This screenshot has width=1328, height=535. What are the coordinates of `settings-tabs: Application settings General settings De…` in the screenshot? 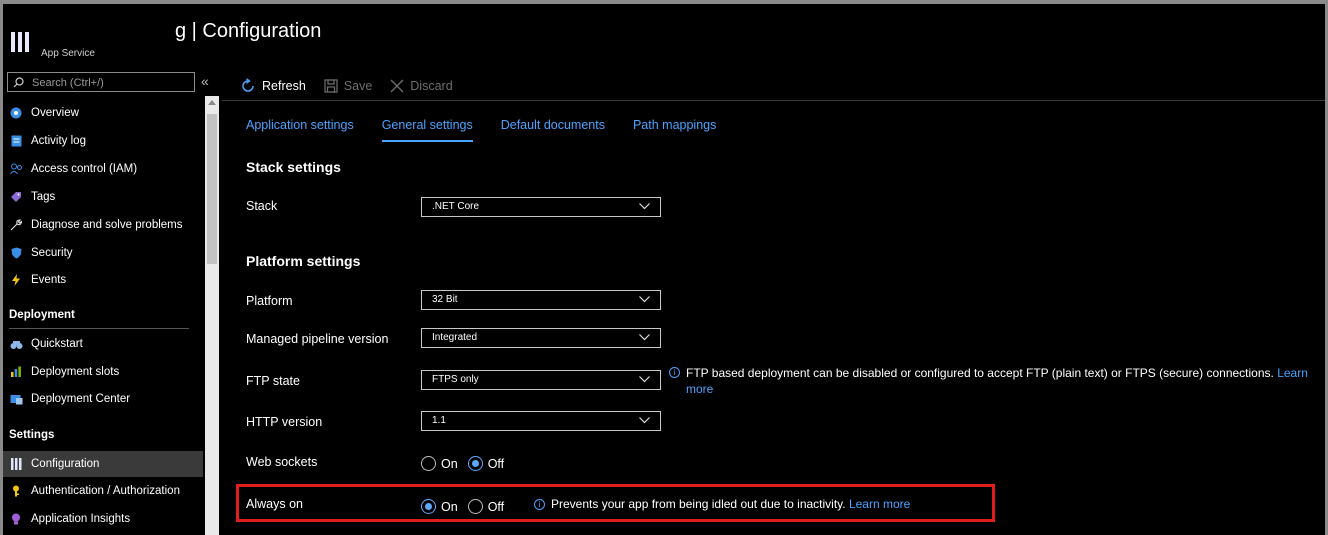 It's located at (495, 130).